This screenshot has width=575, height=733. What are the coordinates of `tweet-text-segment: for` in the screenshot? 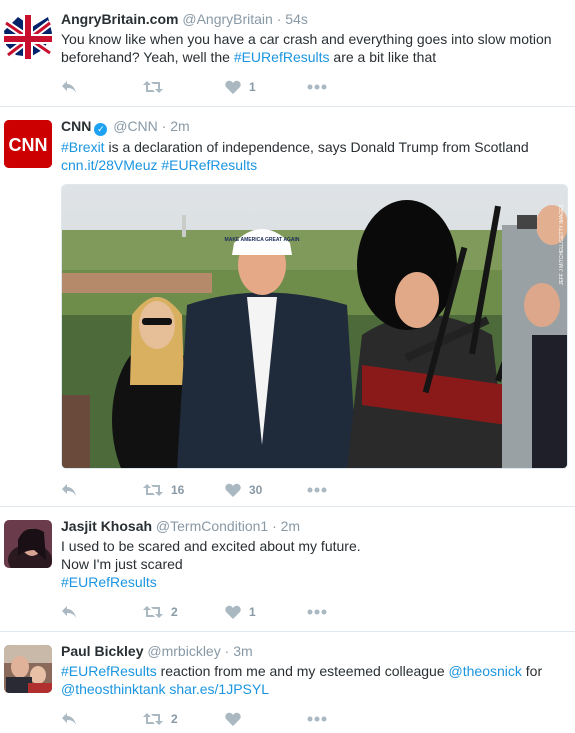 It's located at (532, 671).